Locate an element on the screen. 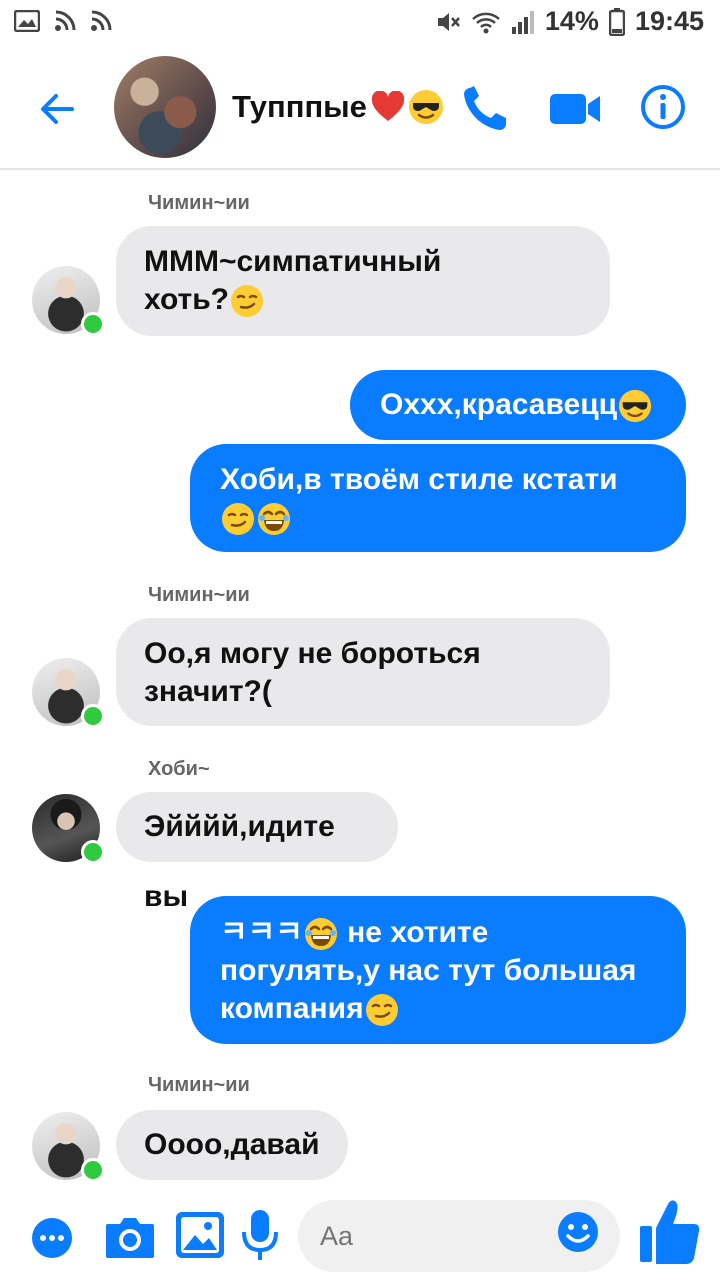  like-button is located at coordinates (670, 1234).